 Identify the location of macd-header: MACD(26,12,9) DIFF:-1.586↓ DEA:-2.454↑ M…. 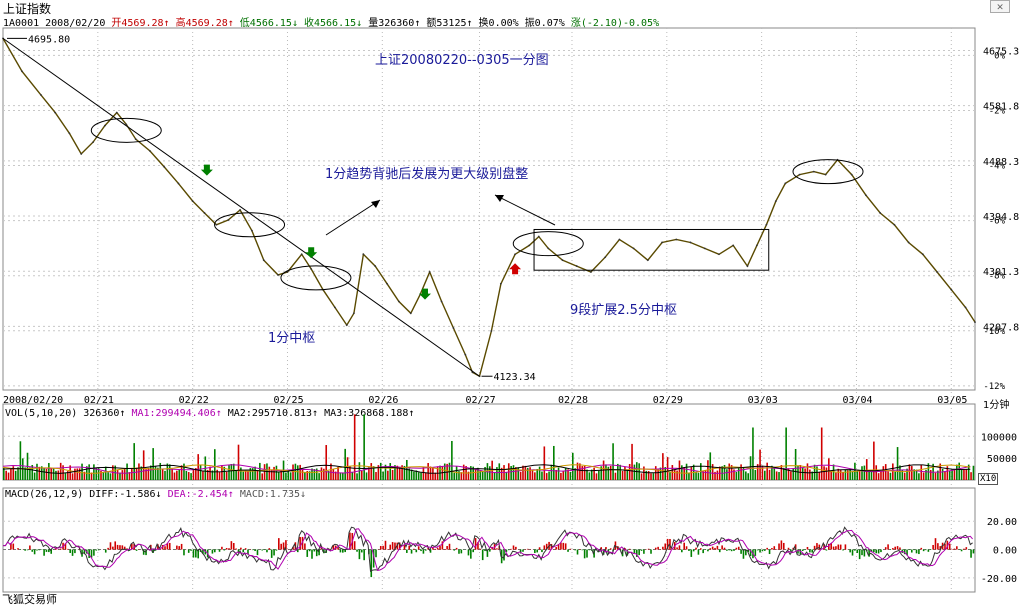
(155, 494).